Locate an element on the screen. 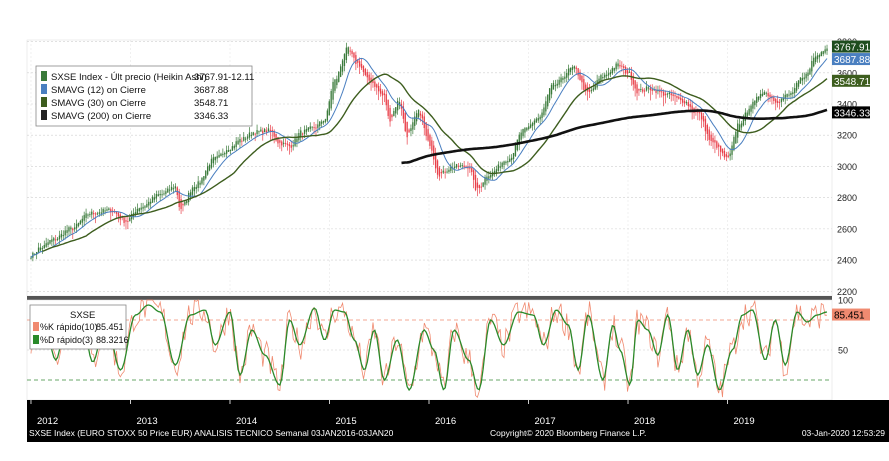  price-y-tick-label: 3000 is located at coordinates (847, 167).